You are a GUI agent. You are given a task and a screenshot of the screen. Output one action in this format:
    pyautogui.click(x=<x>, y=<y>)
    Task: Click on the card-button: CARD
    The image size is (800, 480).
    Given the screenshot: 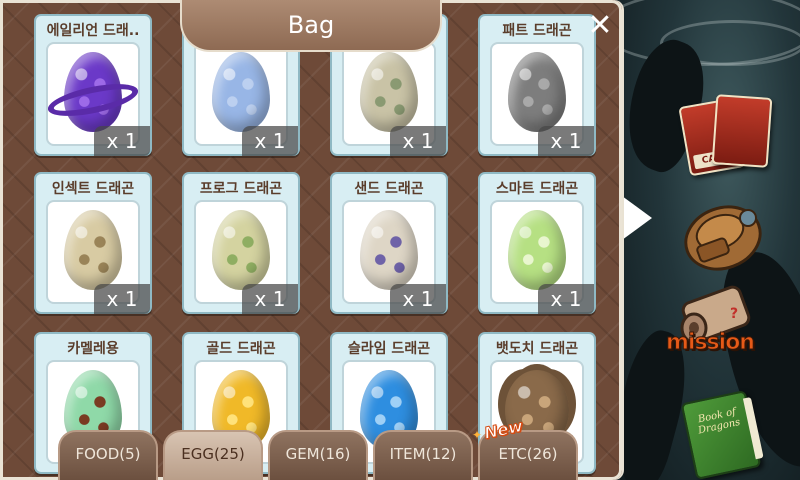 What is the action you would take?
    pyautogui.click(x=726, y=135)
    